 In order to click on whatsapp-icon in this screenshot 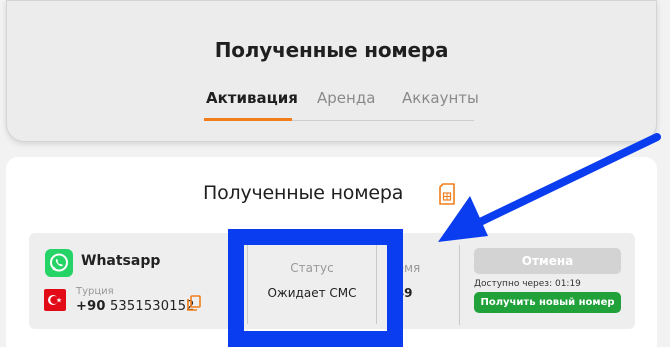, I will do `click(59, 263)`.